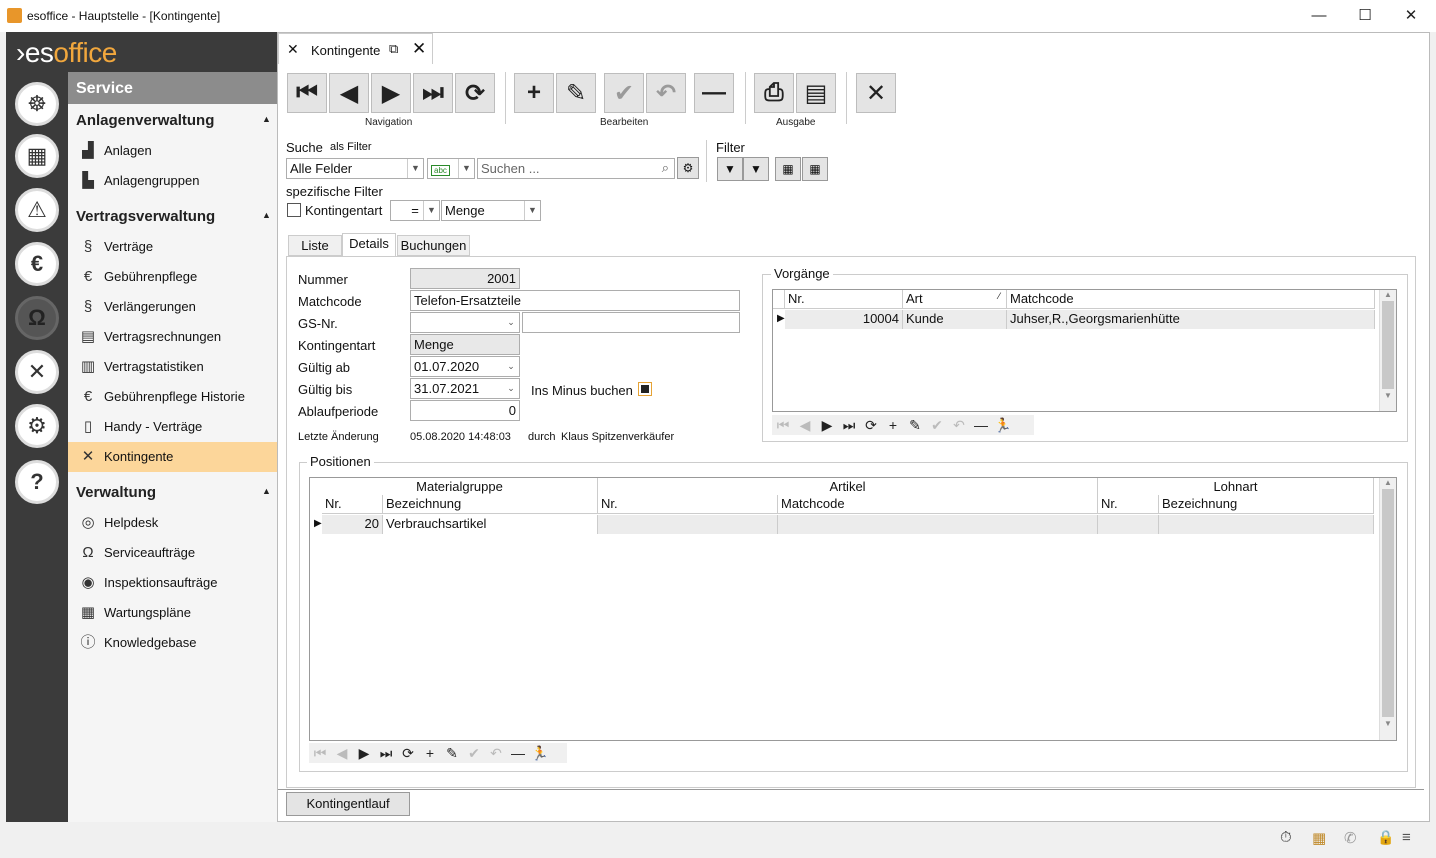 The width and height of the screenshot is (1436, 858). Describe the element at coordinates (688, 504) in the screenshot. I see `col-art-nr: Nr.` at that location.